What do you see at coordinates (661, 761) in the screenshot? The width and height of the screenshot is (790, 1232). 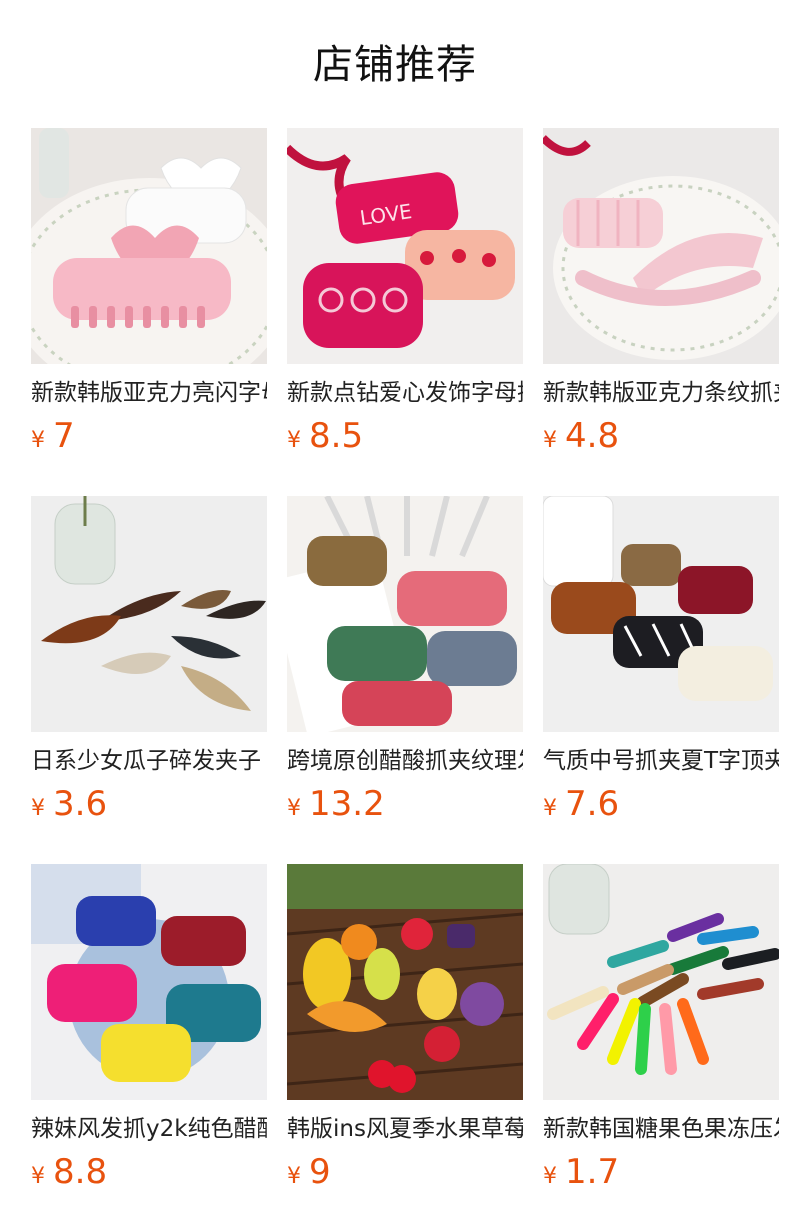 I see `product-name: 气质中号抓夹夏T字顶夹` at bounding box center [661, 761].